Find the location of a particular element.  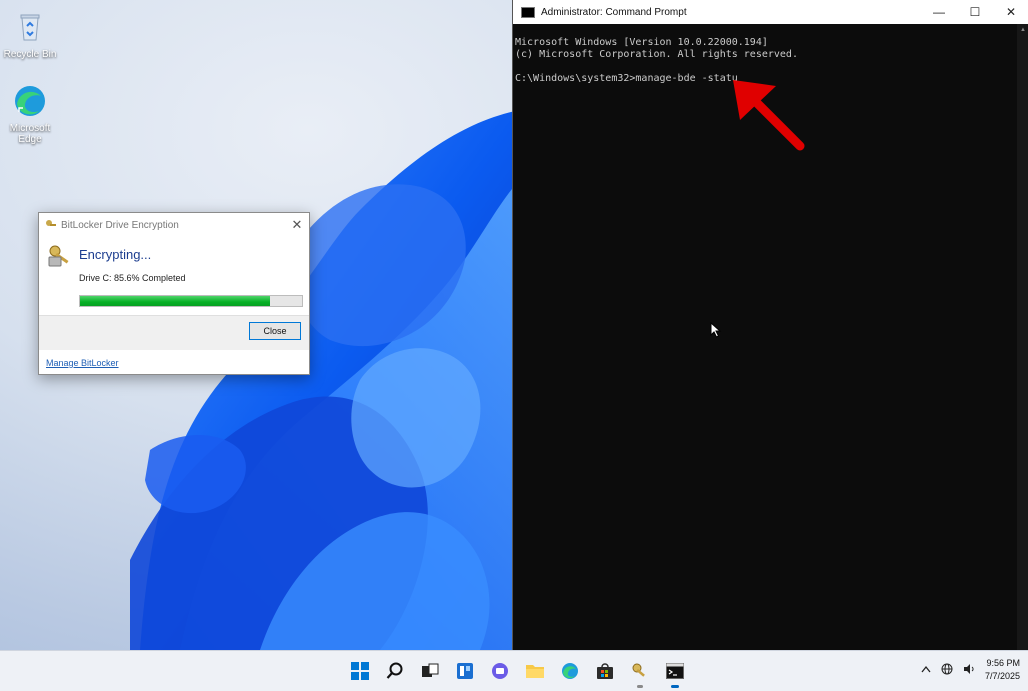

cmd-scrollbar: ▲ is located at coordinates (1022, 337).